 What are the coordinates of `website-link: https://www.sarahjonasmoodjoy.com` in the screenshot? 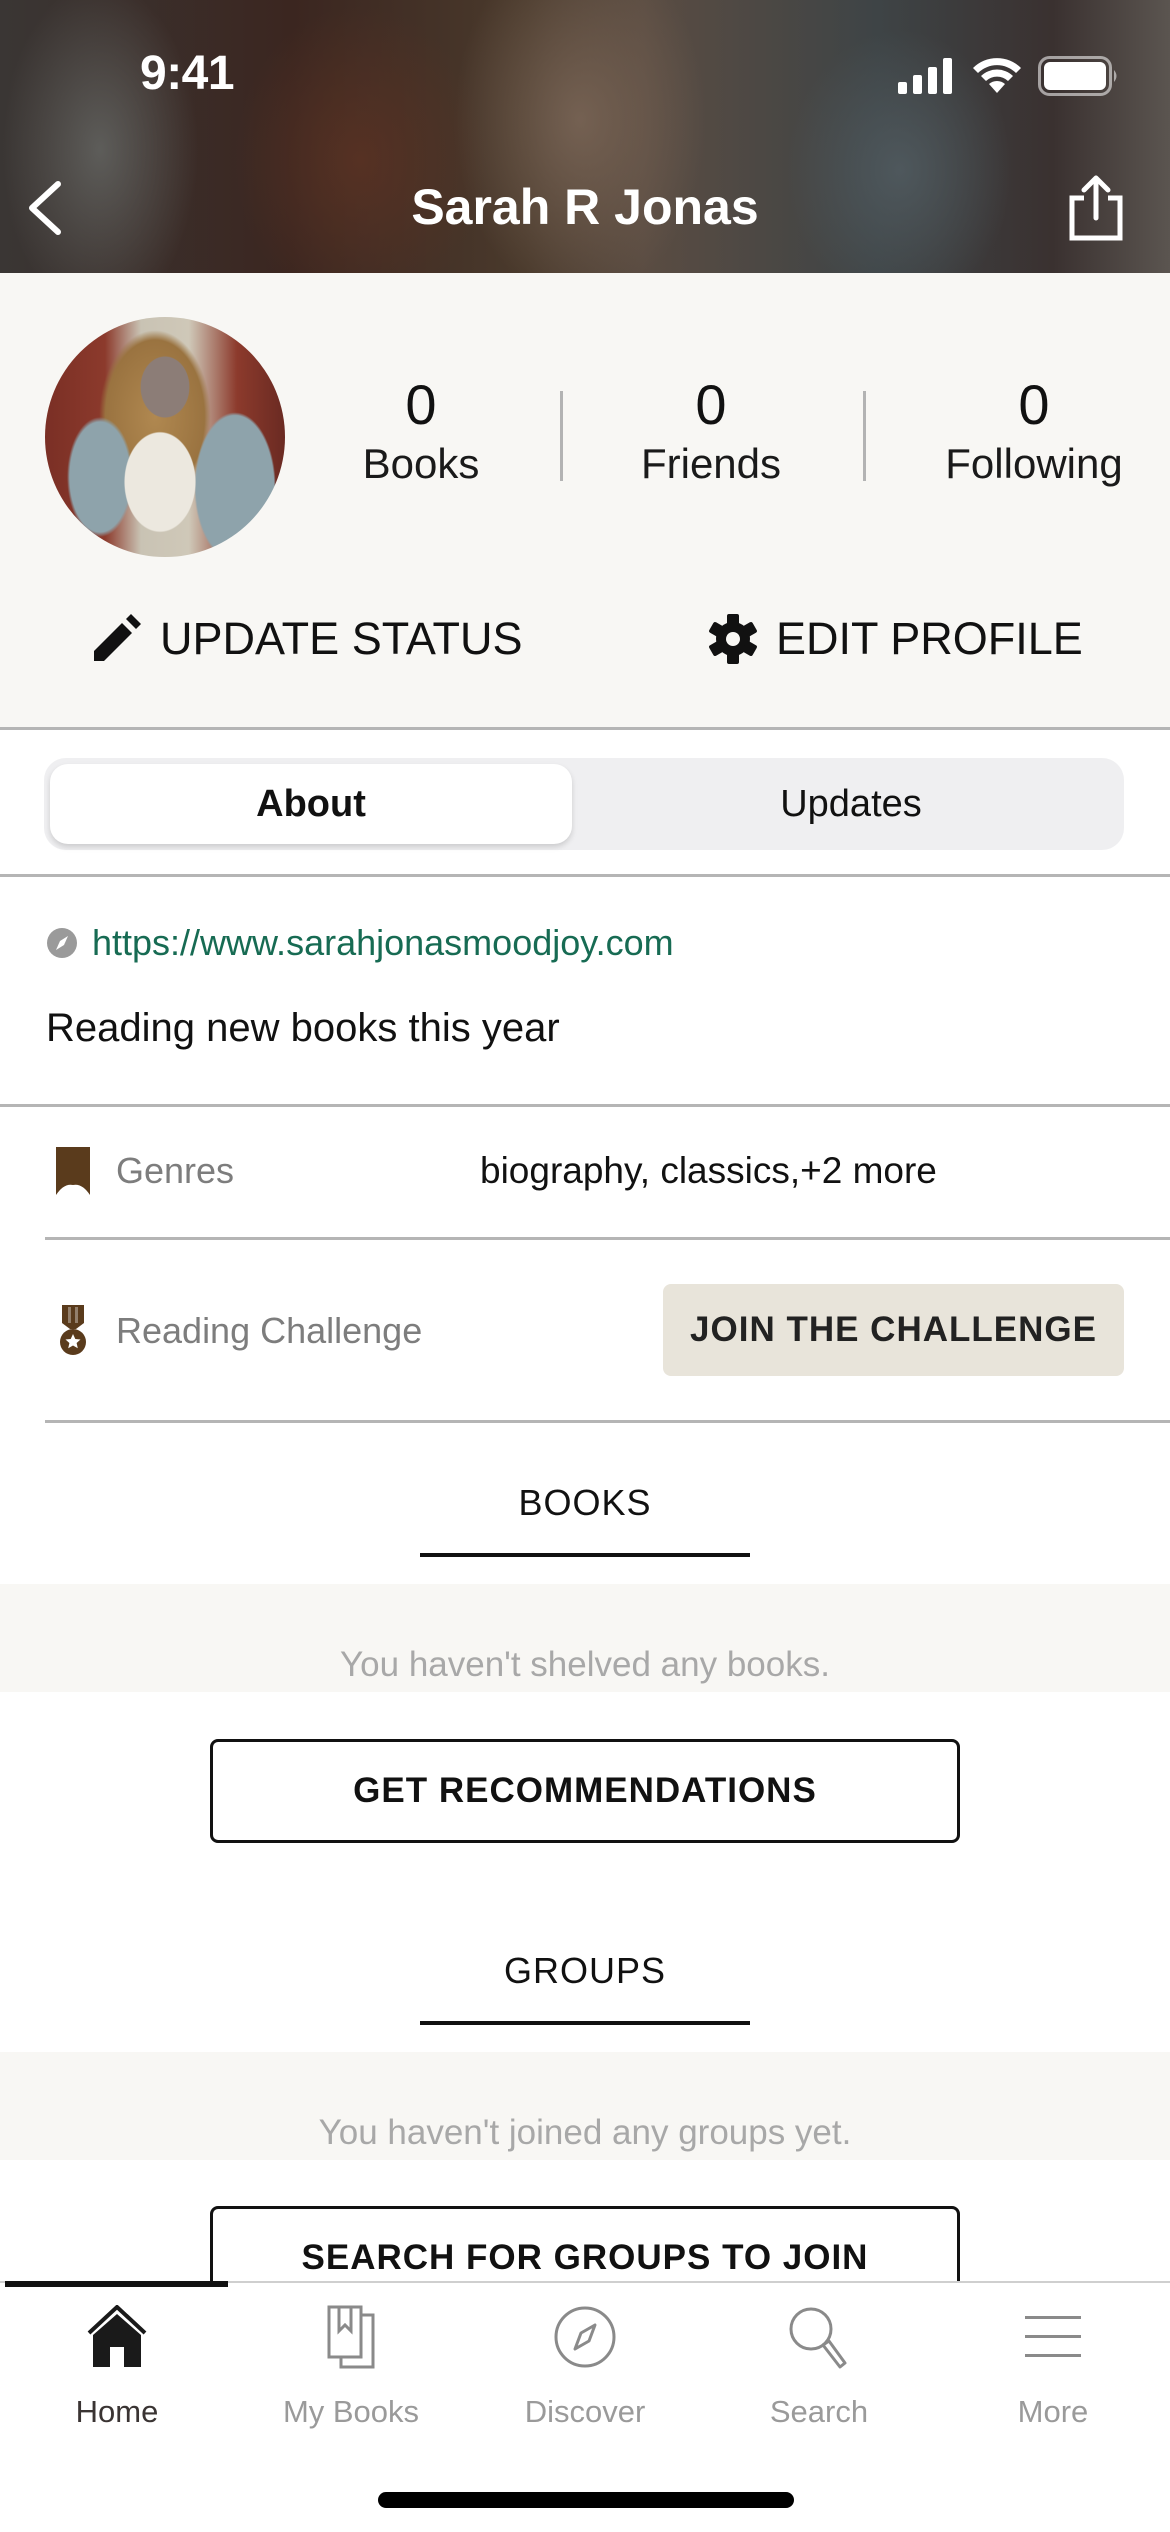 It's located at (360, 943).